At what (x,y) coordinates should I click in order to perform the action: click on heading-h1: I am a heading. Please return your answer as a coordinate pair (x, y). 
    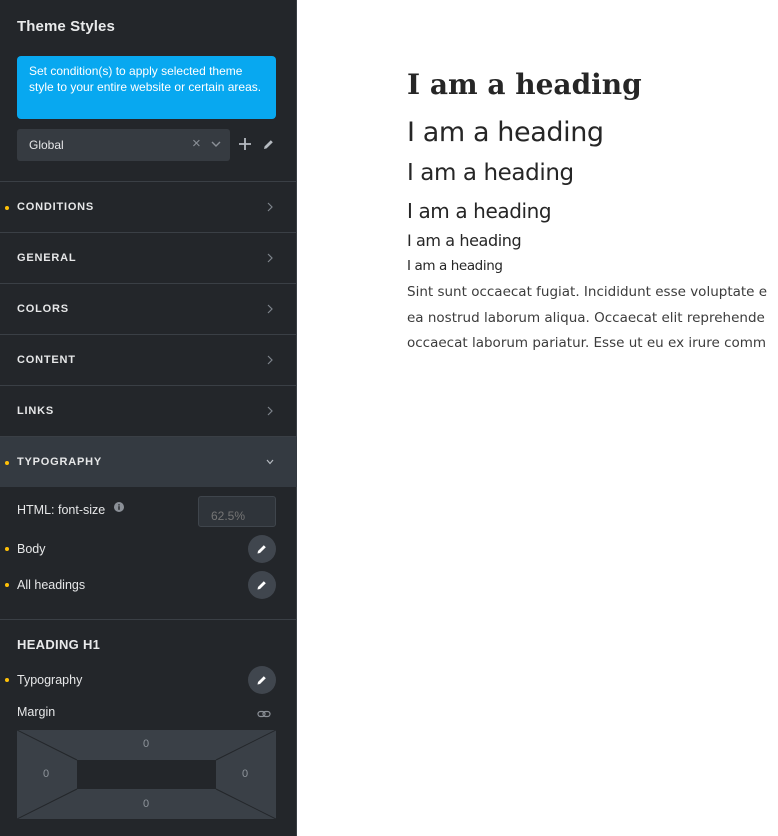
    Looking at the image, I should click on (524, 84).